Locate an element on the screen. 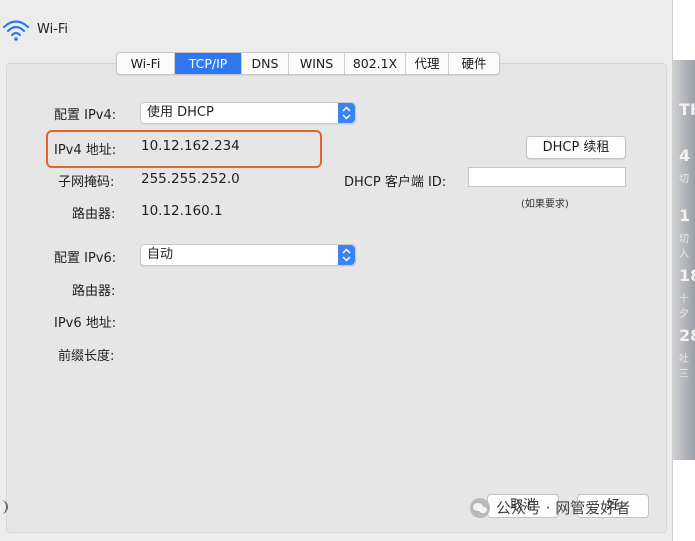 The height and width of the screenshot is (541, 695). subnet-mask-label: 子网掩码: is located at coordinates (86, 182).